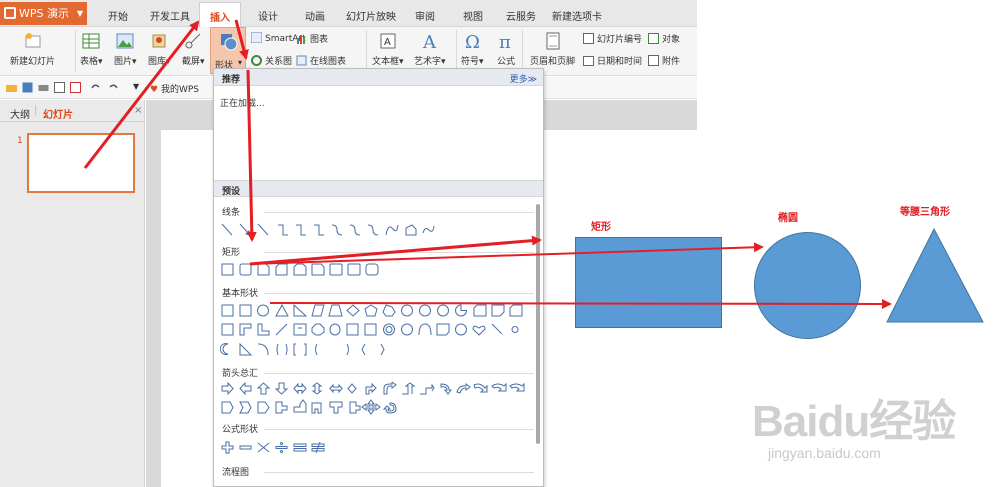 The width and height of the screenshot is (1000, 487). Describe the element at coordinates (43, 87) in the screenshot. I see `print-icon` at that location.